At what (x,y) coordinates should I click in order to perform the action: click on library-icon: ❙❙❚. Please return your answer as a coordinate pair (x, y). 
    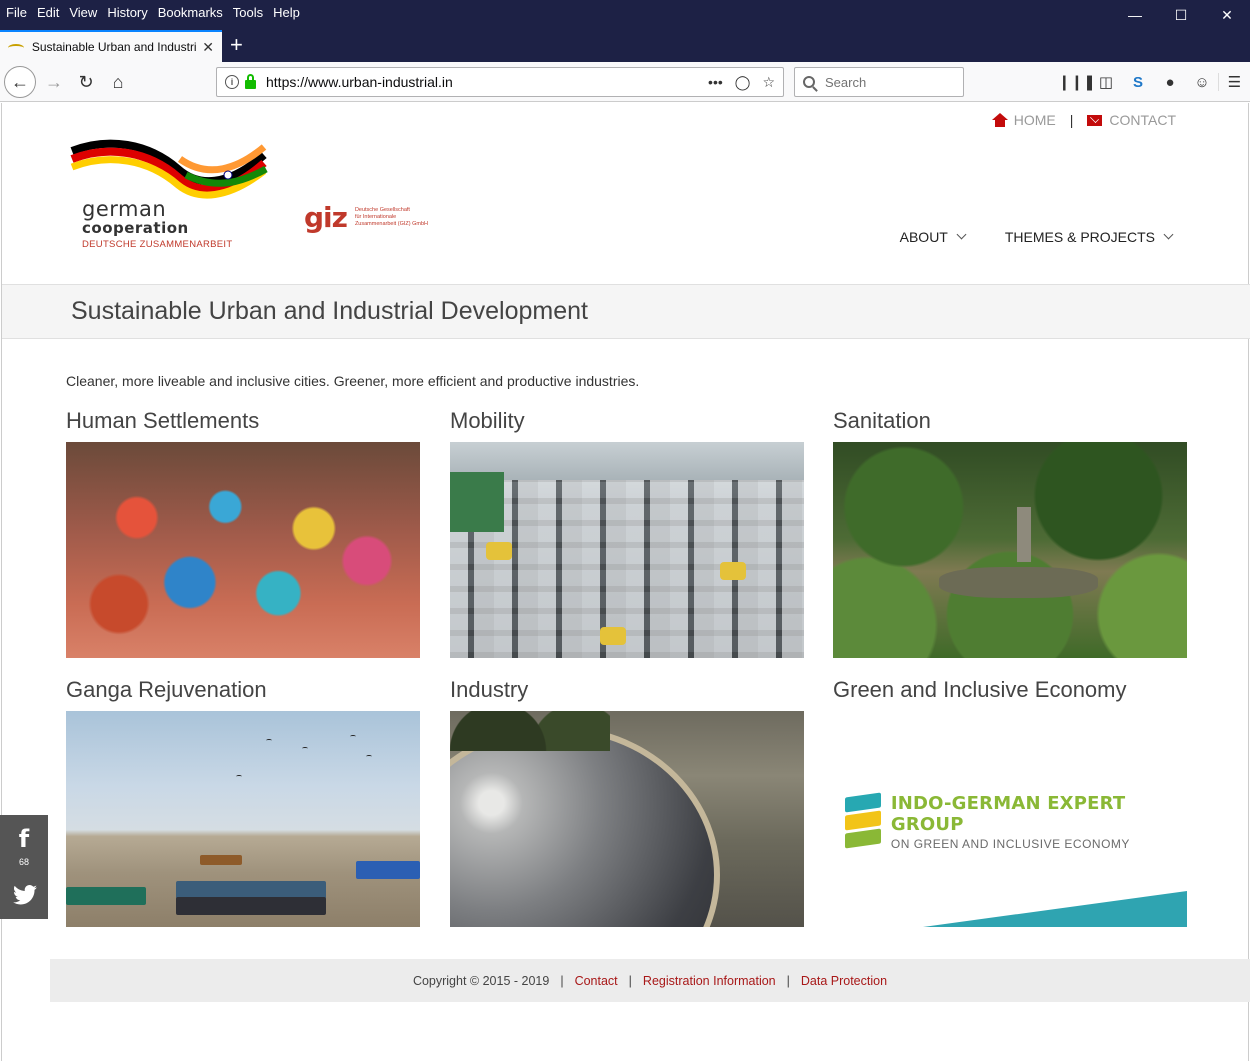
    Looking at the image, I should click on (1077, 82).